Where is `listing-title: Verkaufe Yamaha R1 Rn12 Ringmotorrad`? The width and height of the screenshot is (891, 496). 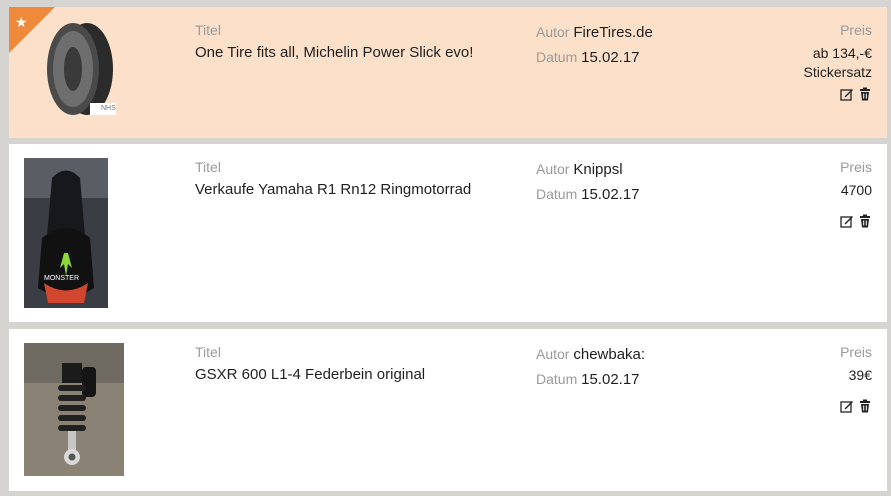 listing-title: Verkaufe Yamaha R1 Rn12 Ringmotorrad is located at coordinates (333, 189).